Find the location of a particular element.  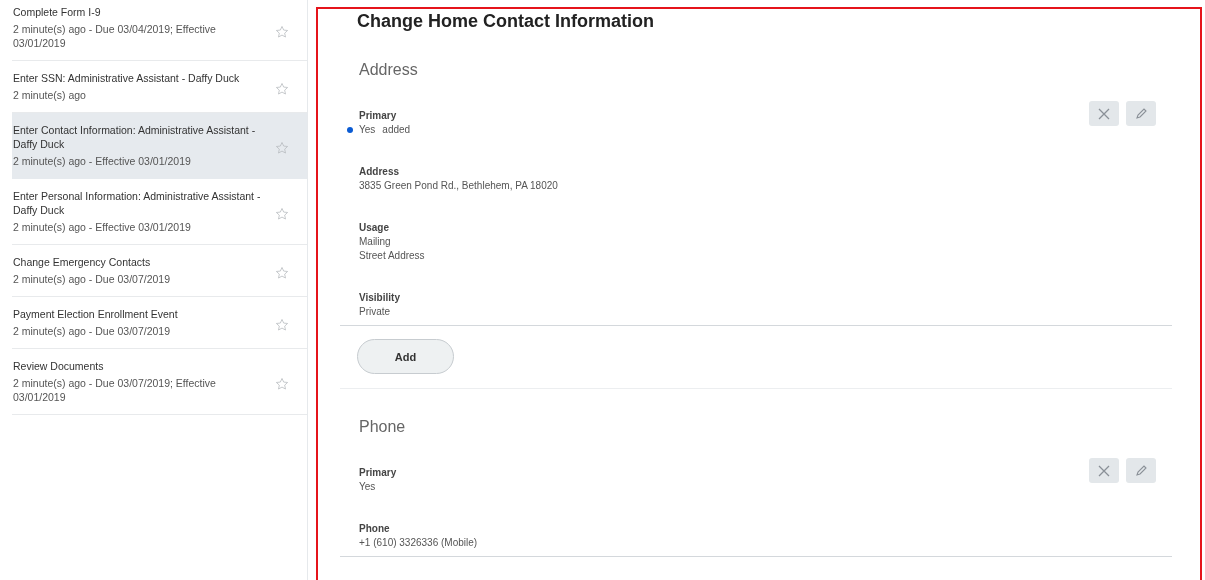

page-title: Change Home Contact Information is located at coordinates (506, 21).